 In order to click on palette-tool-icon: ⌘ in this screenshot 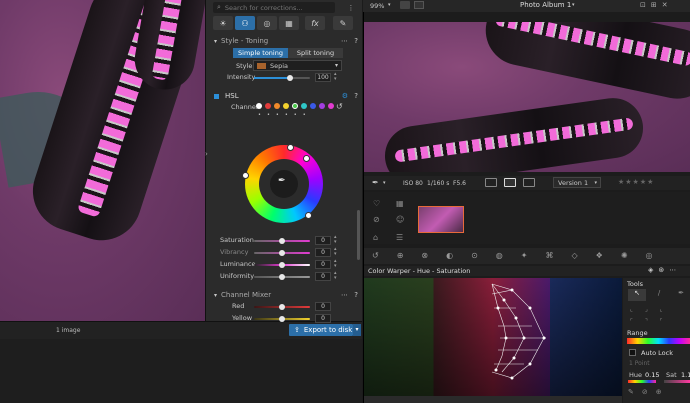, I will do `click(549, 255)`.